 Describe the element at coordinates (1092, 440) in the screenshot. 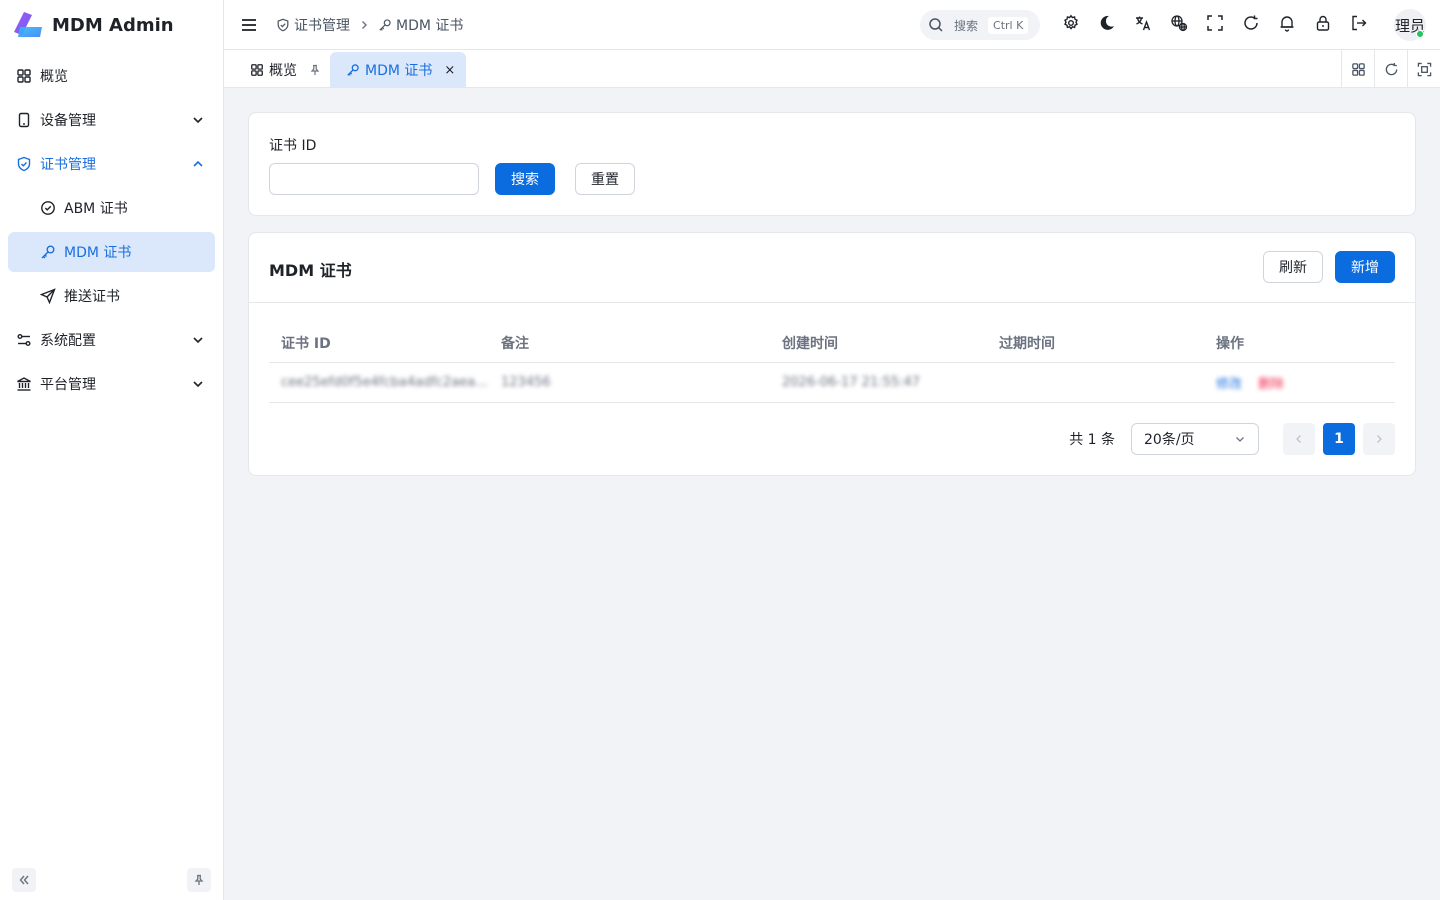

I see `total-count: 共 1 条` at that location.